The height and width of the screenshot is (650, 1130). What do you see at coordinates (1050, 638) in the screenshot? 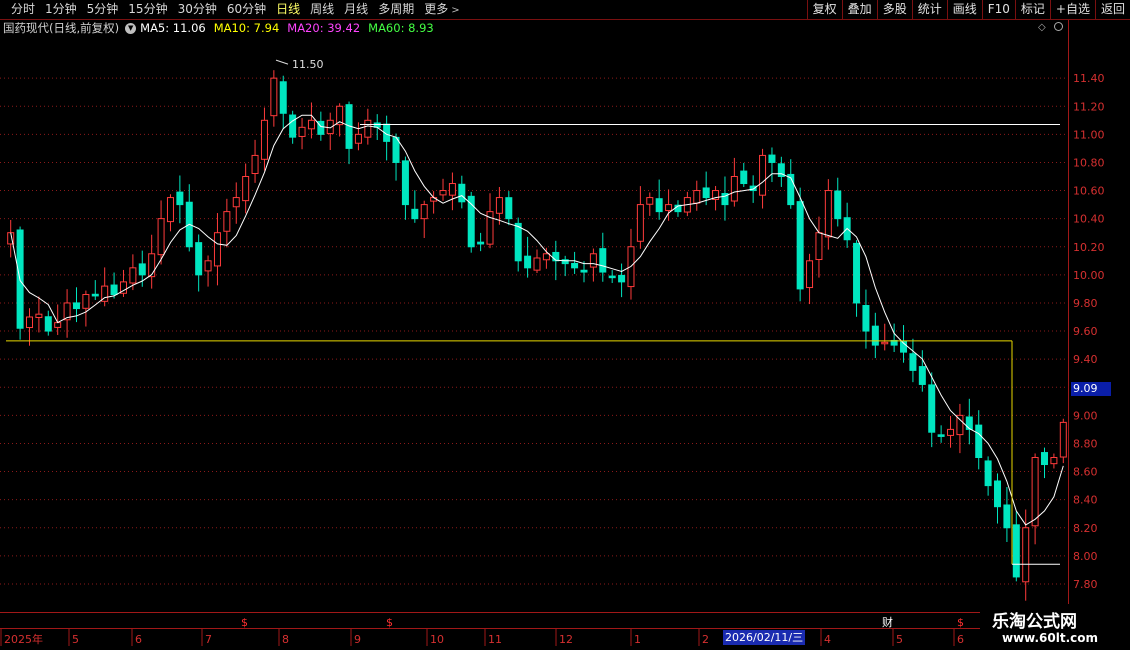
I see `watermark-url: www.60lt.com` at bounding box center [1050, 638].